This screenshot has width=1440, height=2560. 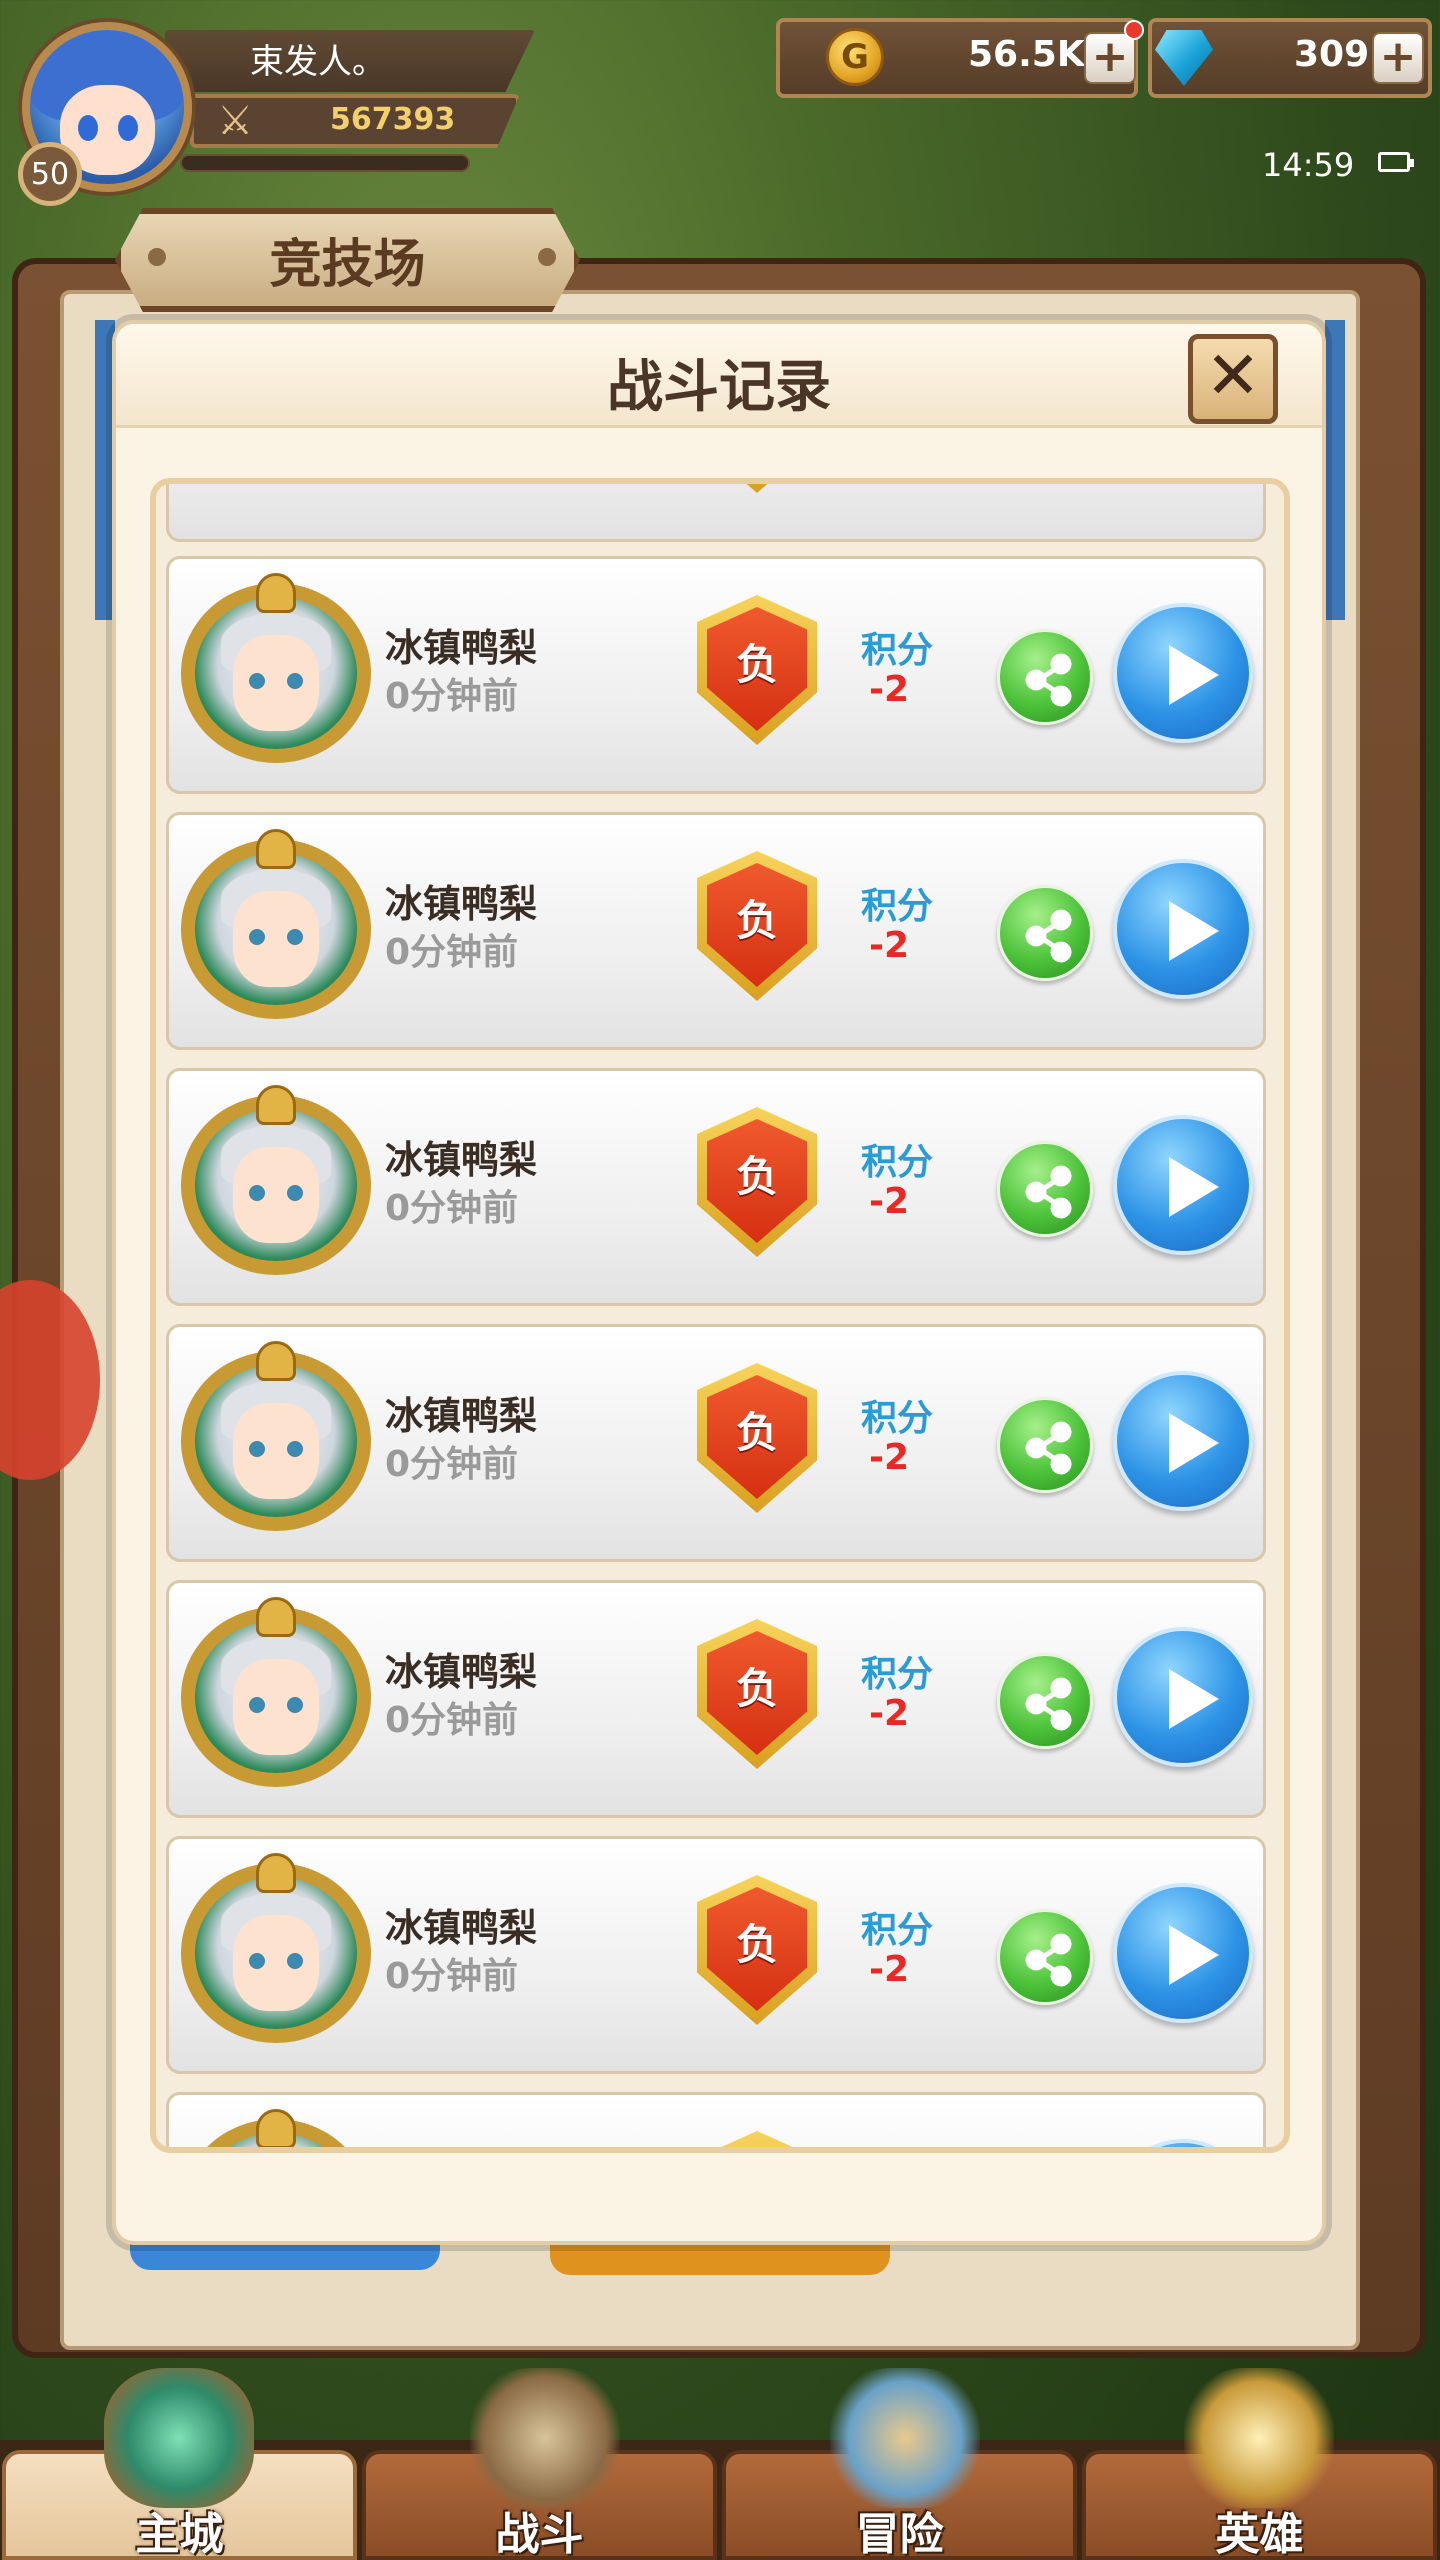 What do you see at coordinates (393, 119) in the screenshot?
I see `combat-power: 567393` at bounding box center [393, 119].